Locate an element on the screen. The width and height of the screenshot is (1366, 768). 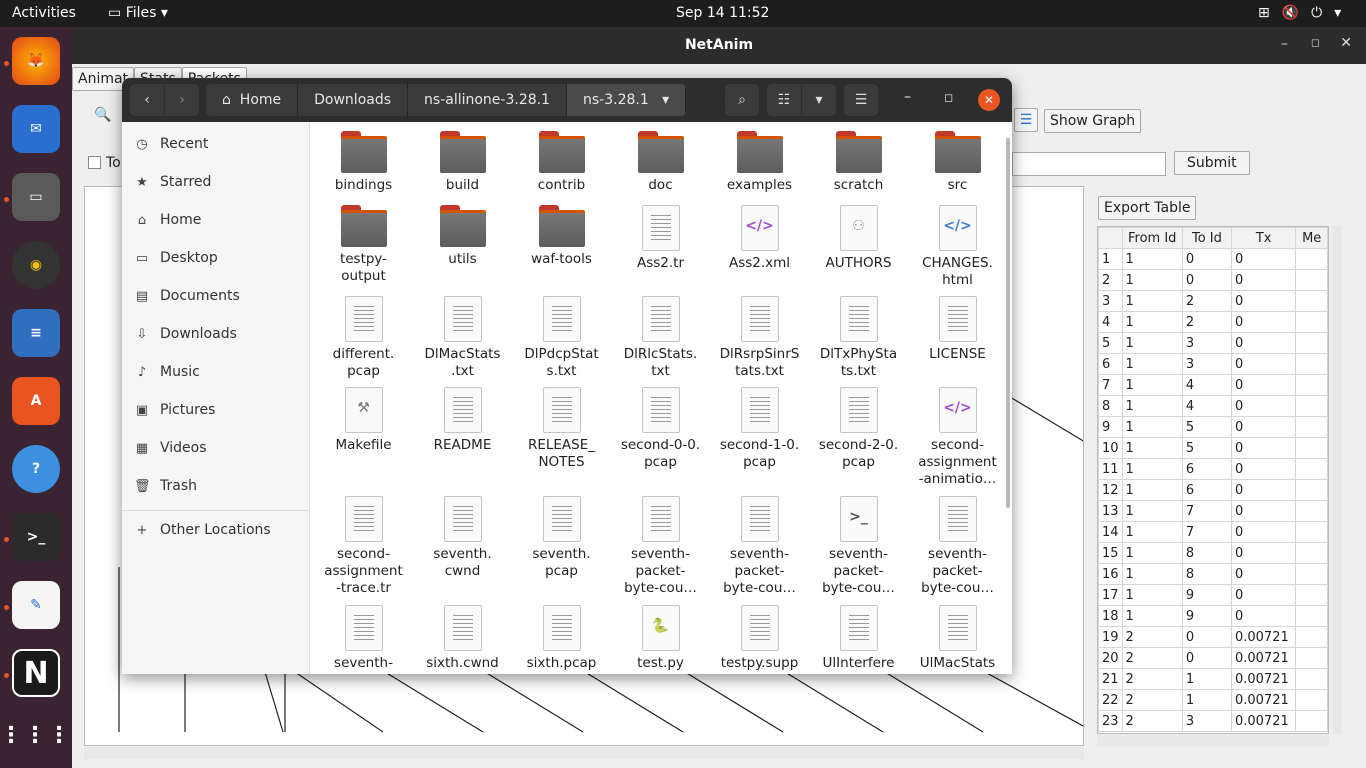
column-header: From Id is located at coordinates (1152, 238).